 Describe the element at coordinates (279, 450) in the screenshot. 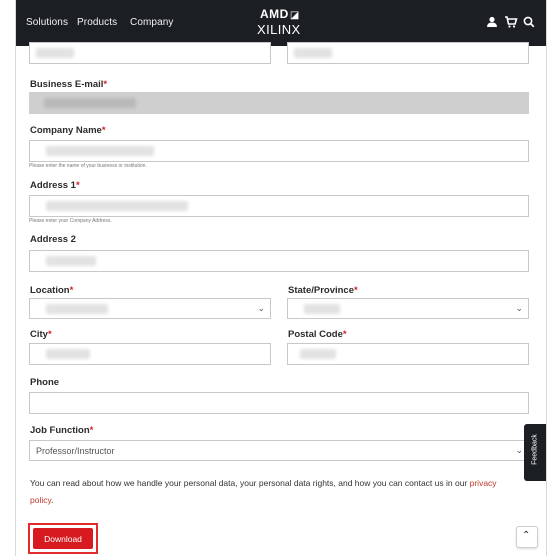

I see `job-function-select: Professor/Instructor ⌄` at that location.